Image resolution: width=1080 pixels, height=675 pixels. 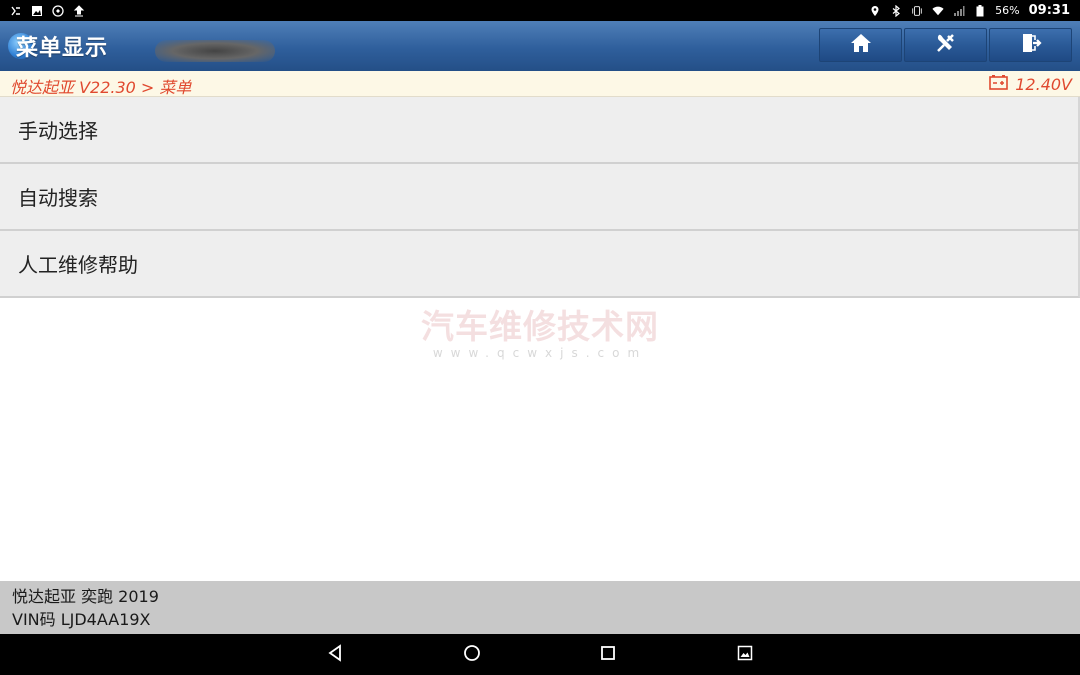 I want to click on home-nav-button, so click(x=472, y=655).